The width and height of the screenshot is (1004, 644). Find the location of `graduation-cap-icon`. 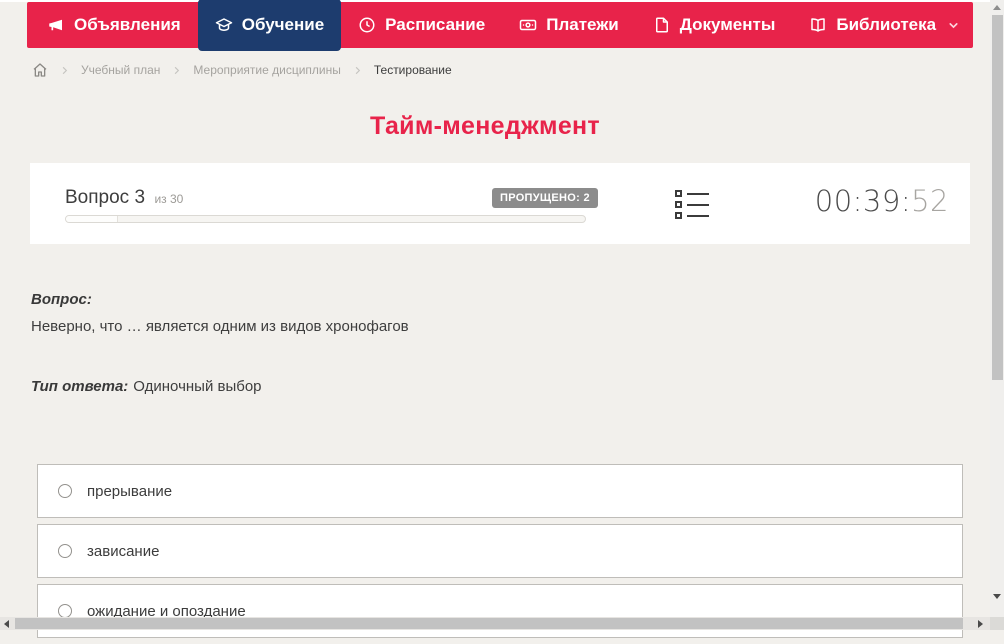

graduation-cap-icon is located at coordinates (224, 25).